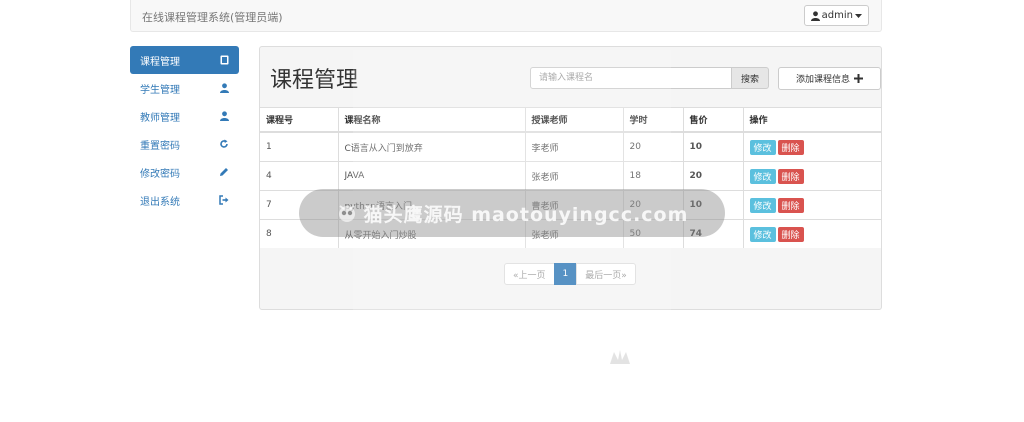 This screenshot has height=422, width=1024. I want to click on column-header-actions: 操作, so click(811, 120).